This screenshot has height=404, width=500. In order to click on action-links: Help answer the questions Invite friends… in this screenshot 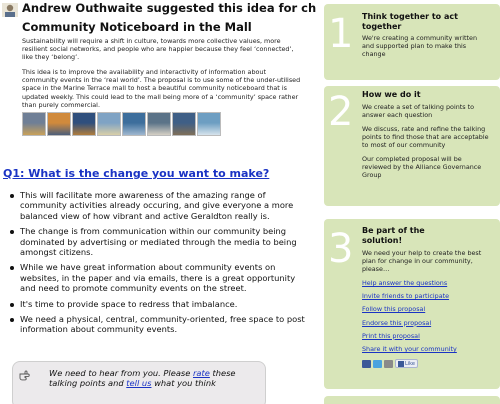, I will do `click(427, 318)`.